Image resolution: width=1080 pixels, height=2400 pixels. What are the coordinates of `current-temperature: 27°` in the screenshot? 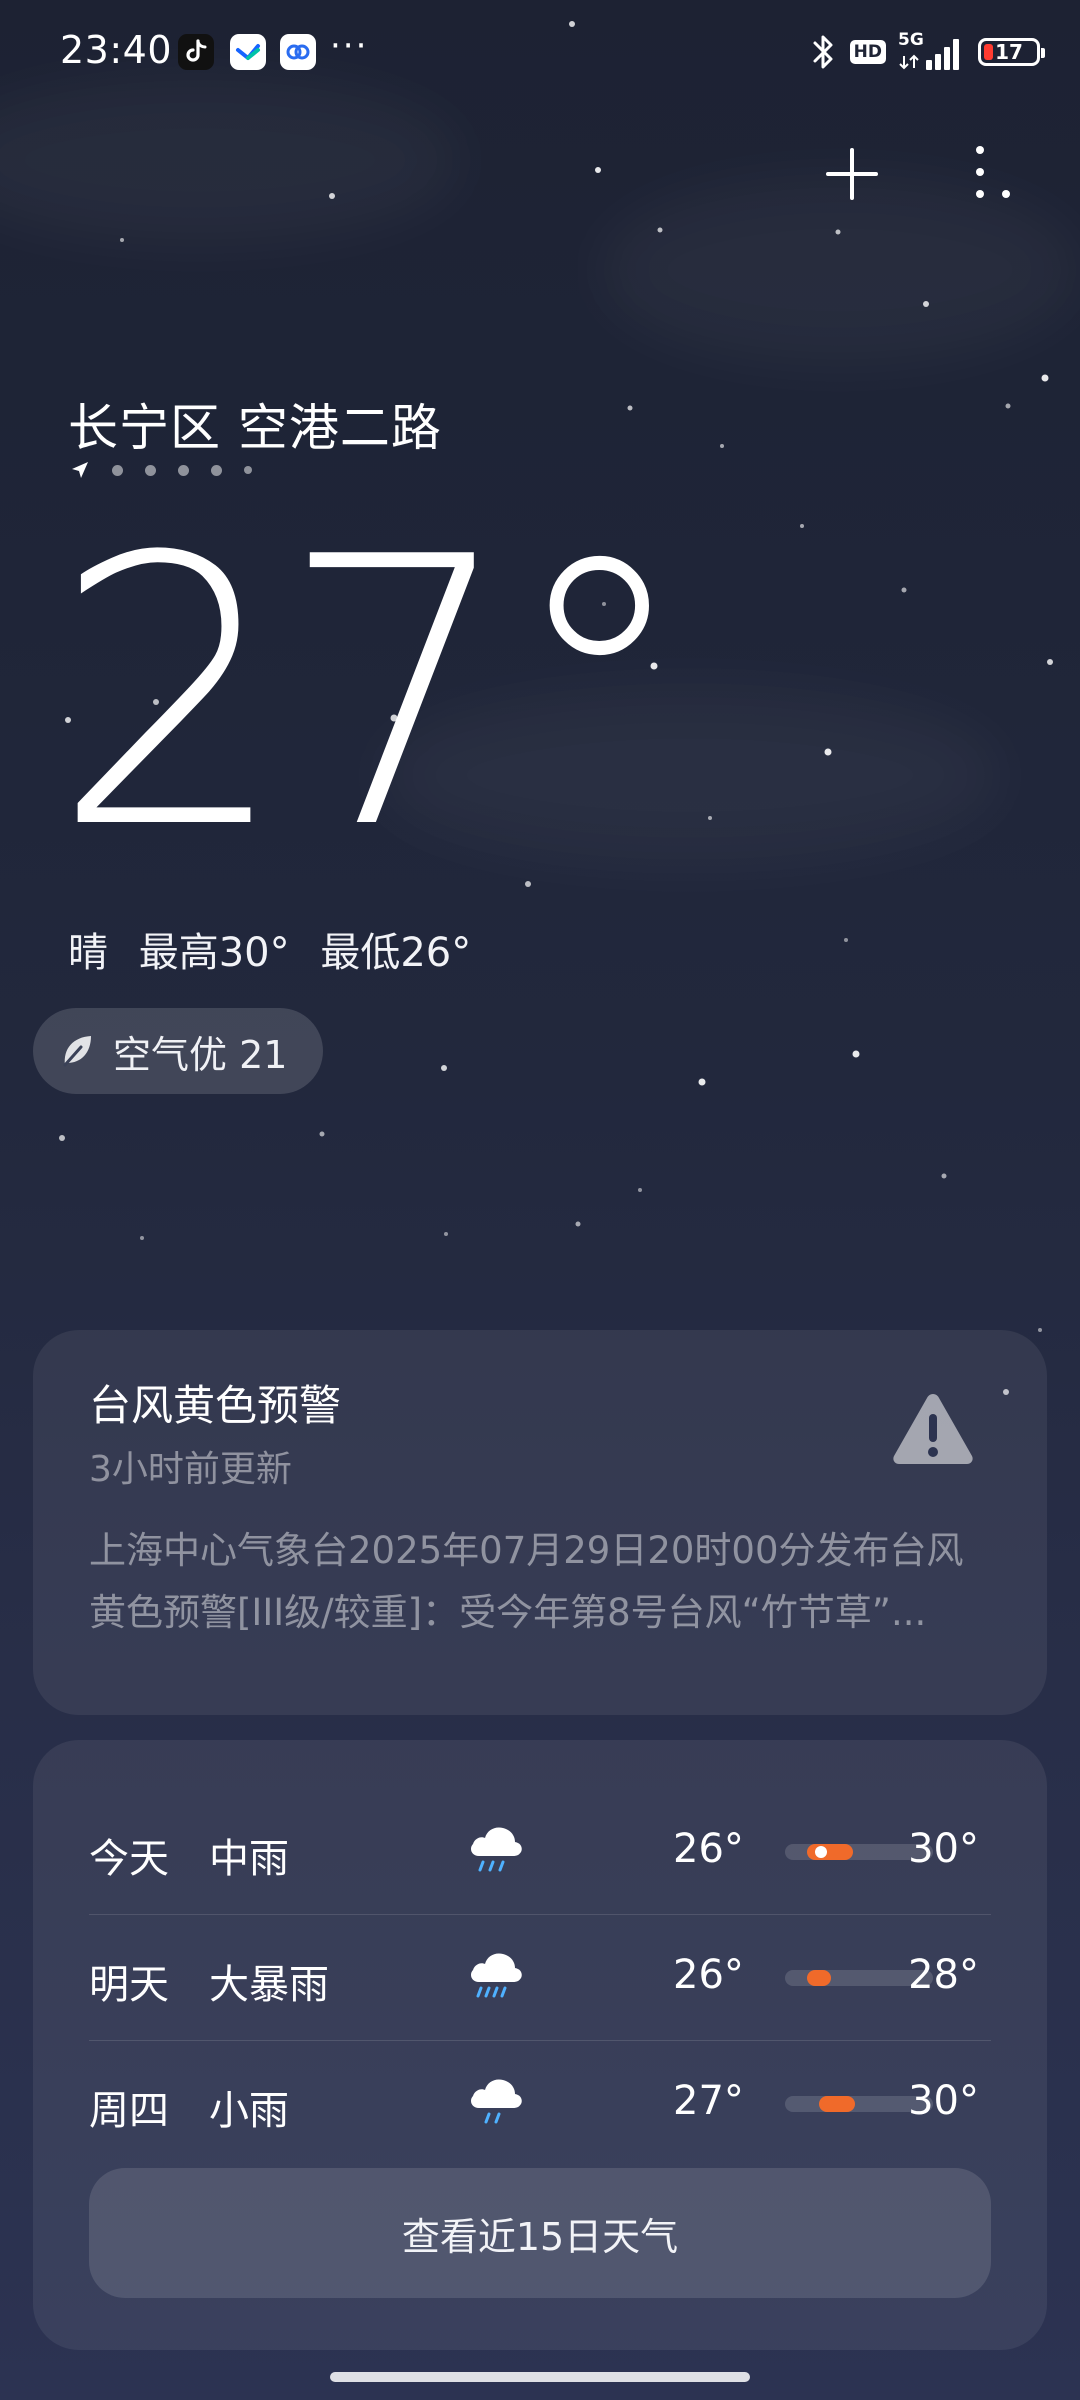 It's located at (372, 695).